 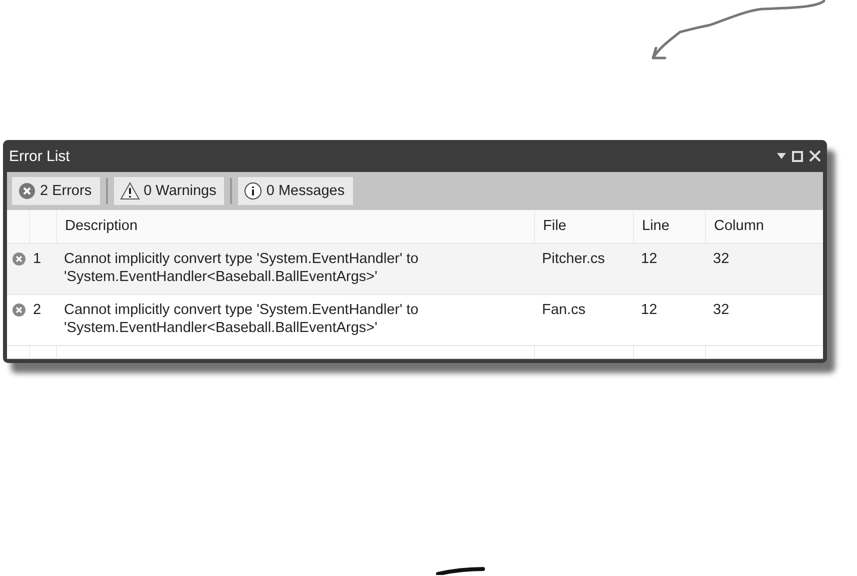 I want to click on file-name: Fan.cs, so click(x=564, y=310).